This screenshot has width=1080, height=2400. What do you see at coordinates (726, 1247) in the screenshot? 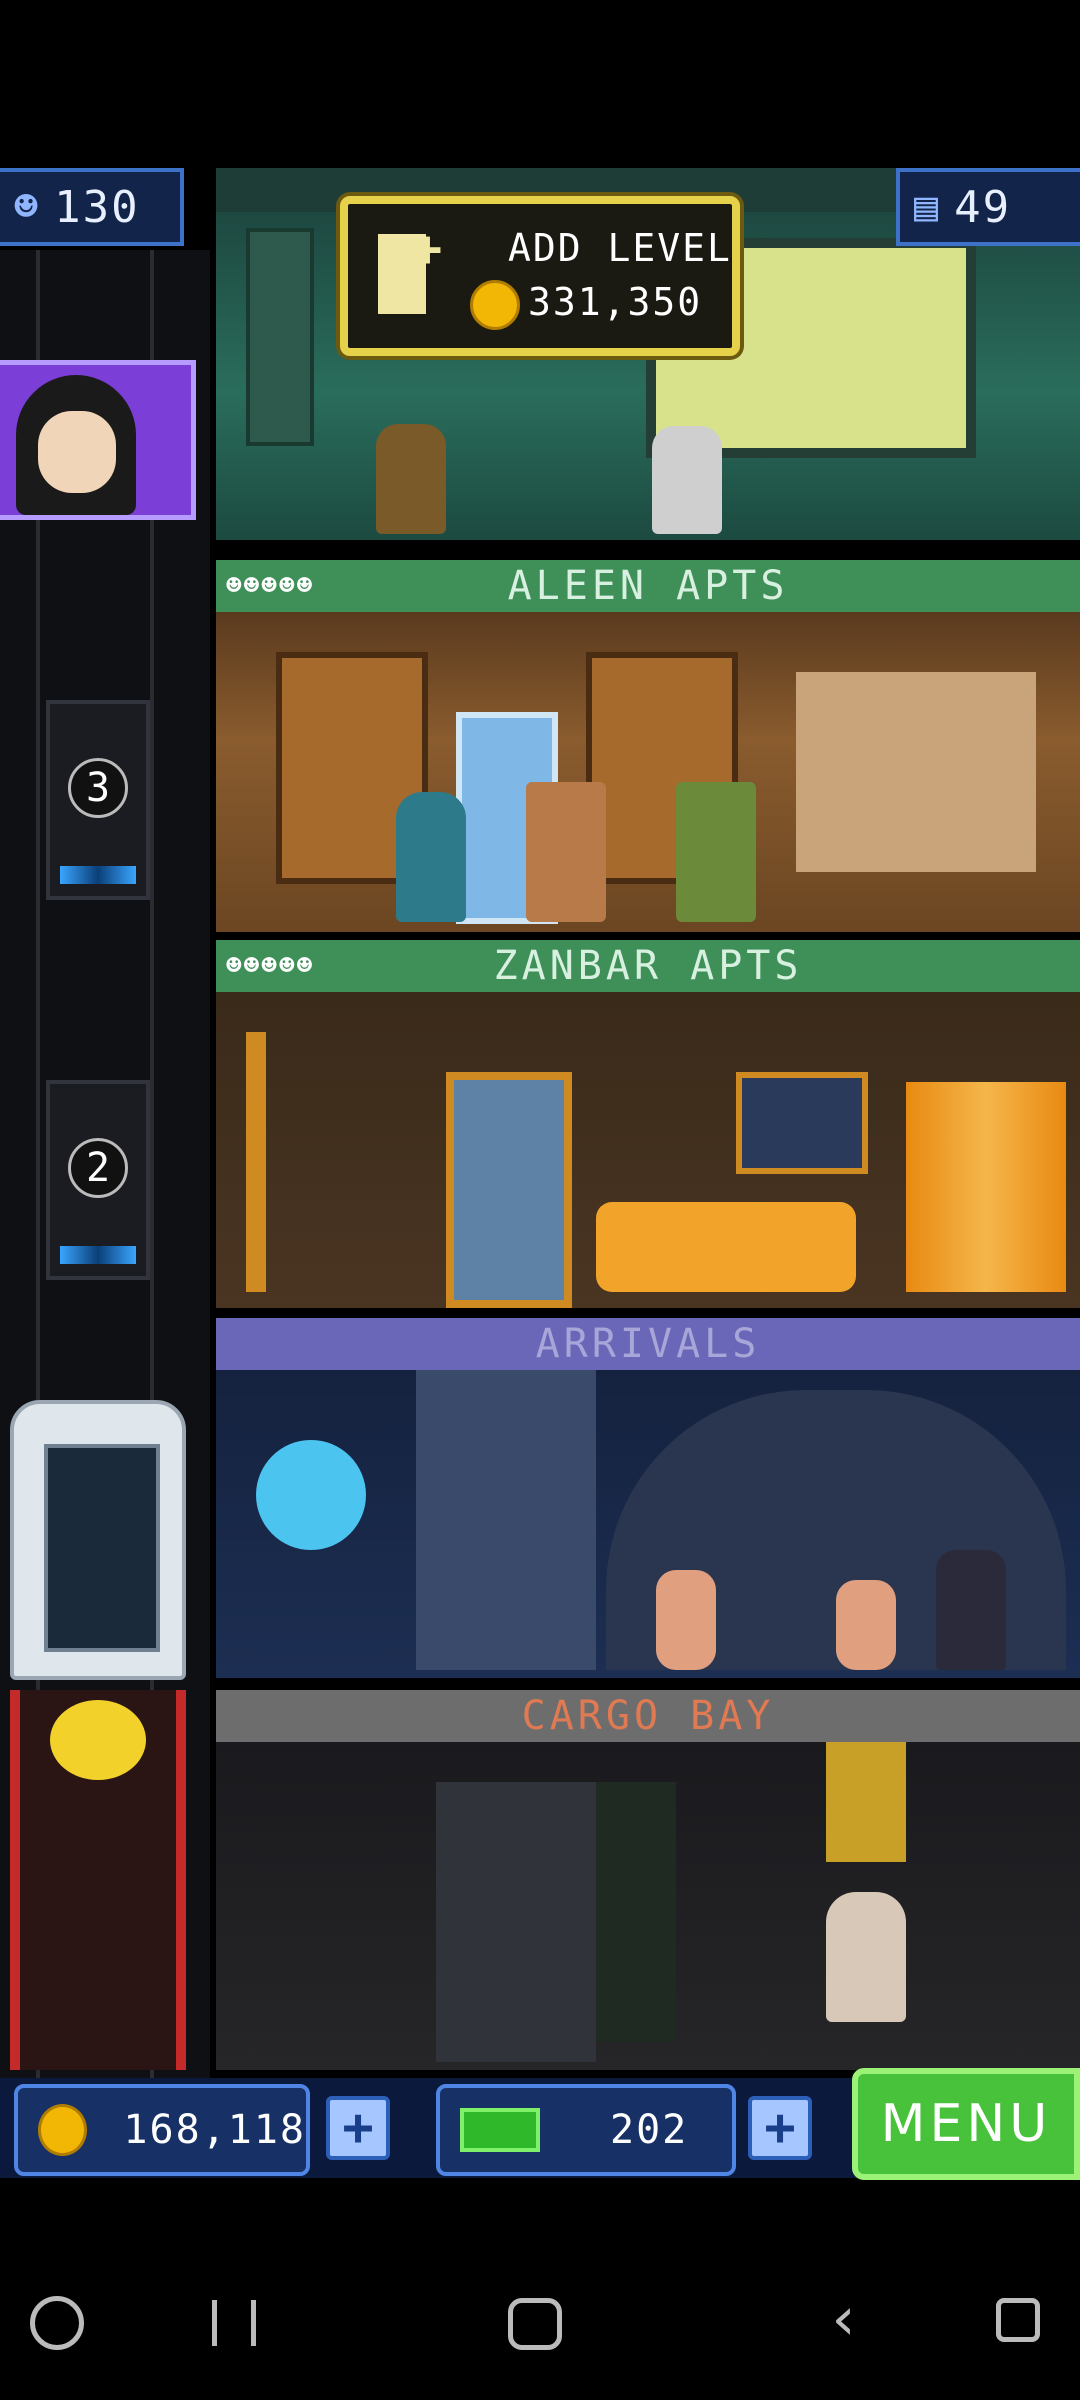
I see `sofa` at bounding box center [726, 1247].